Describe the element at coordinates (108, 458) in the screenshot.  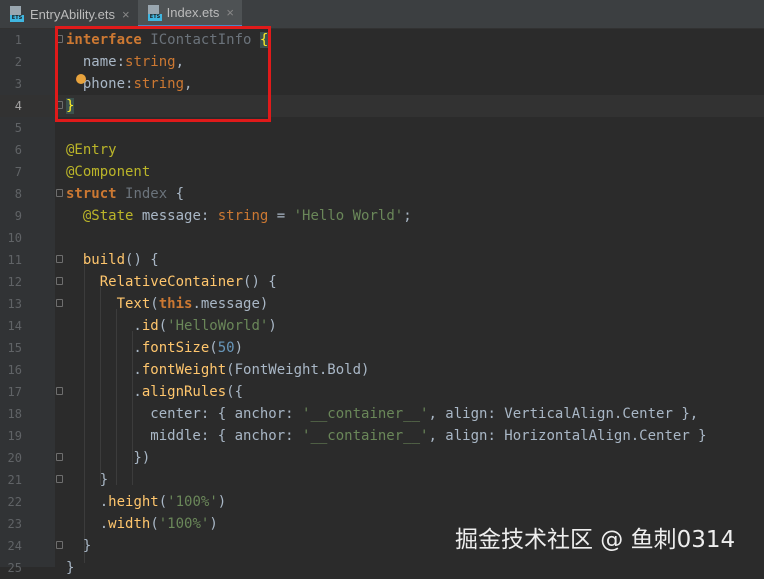
I see `code-text: })` at that location.